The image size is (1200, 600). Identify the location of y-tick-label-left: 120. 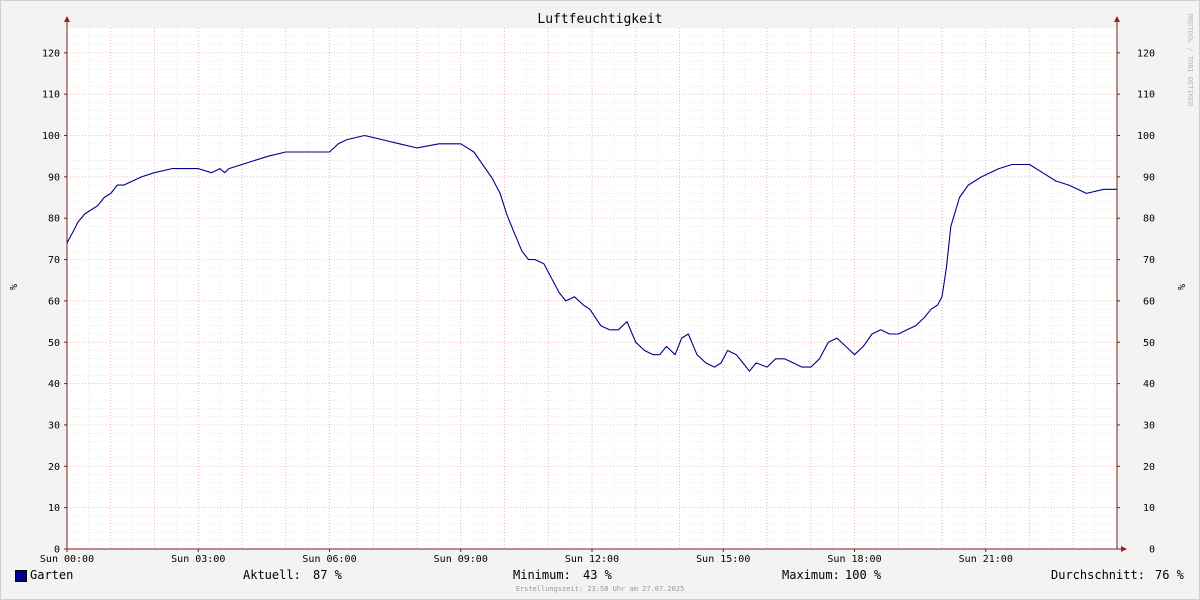
(51, 53).